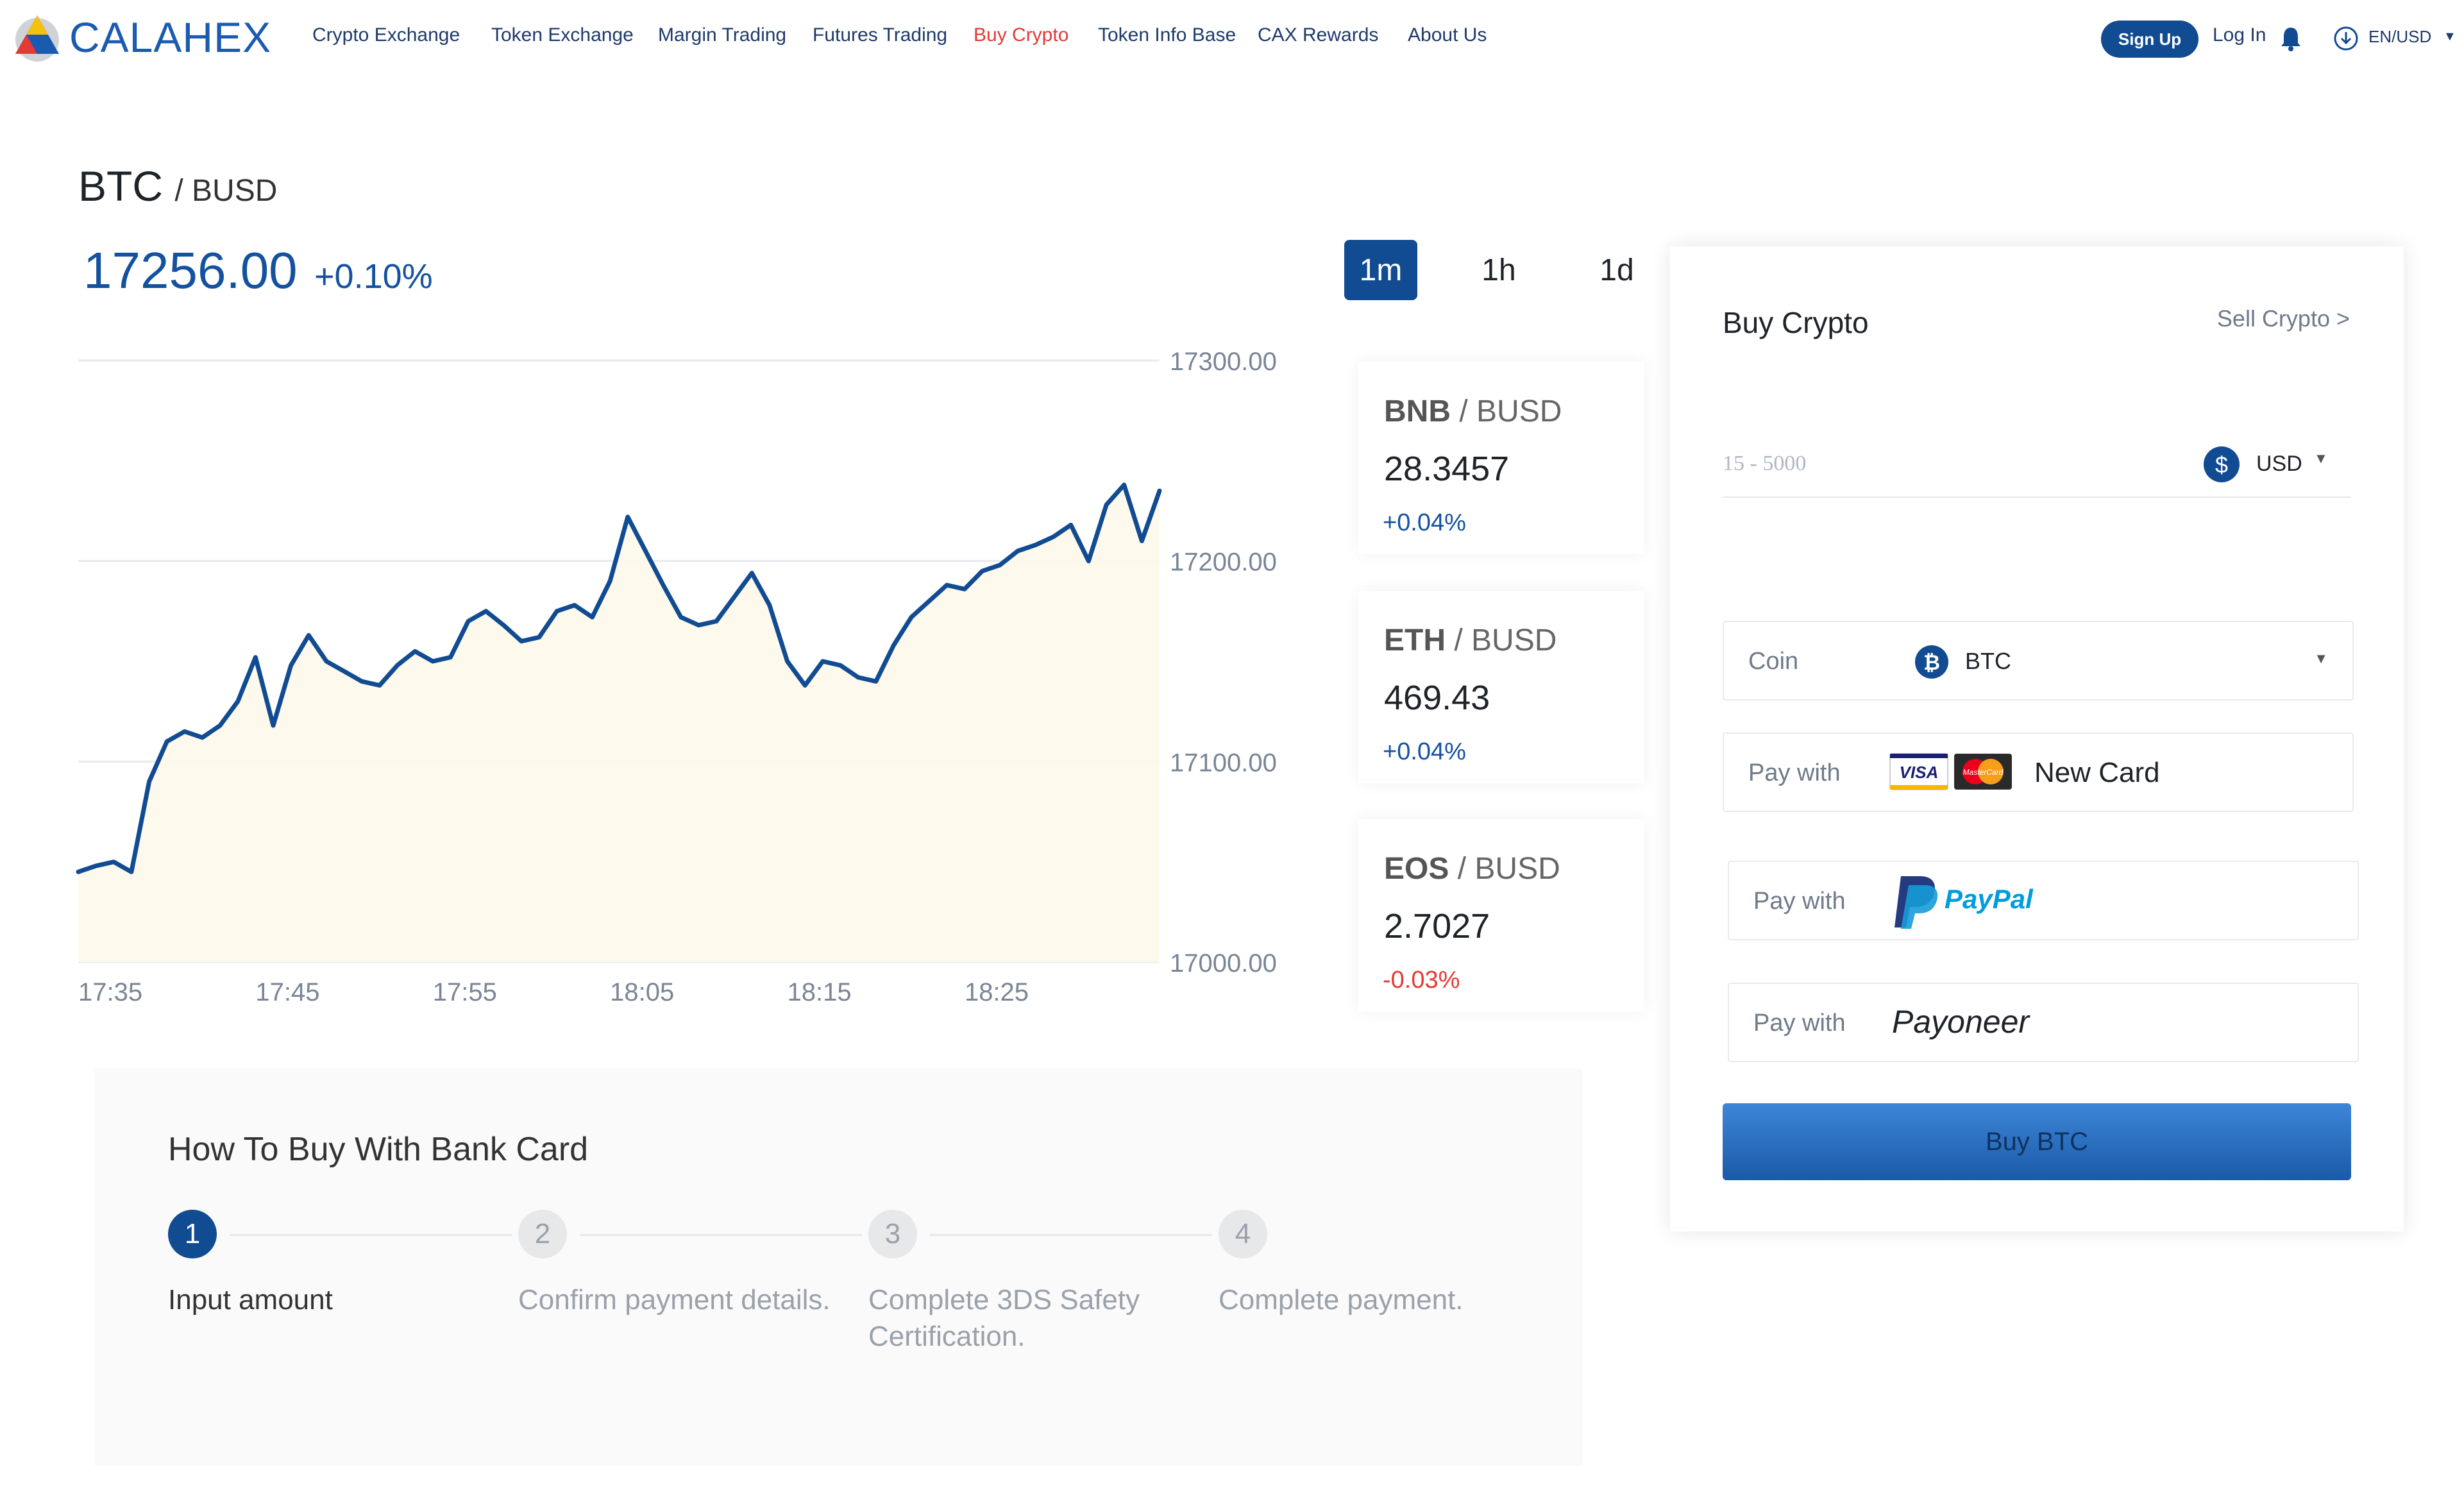  I want to click on how-to-buy-title: How To Buy With Bank Card, so click(378, 1149).